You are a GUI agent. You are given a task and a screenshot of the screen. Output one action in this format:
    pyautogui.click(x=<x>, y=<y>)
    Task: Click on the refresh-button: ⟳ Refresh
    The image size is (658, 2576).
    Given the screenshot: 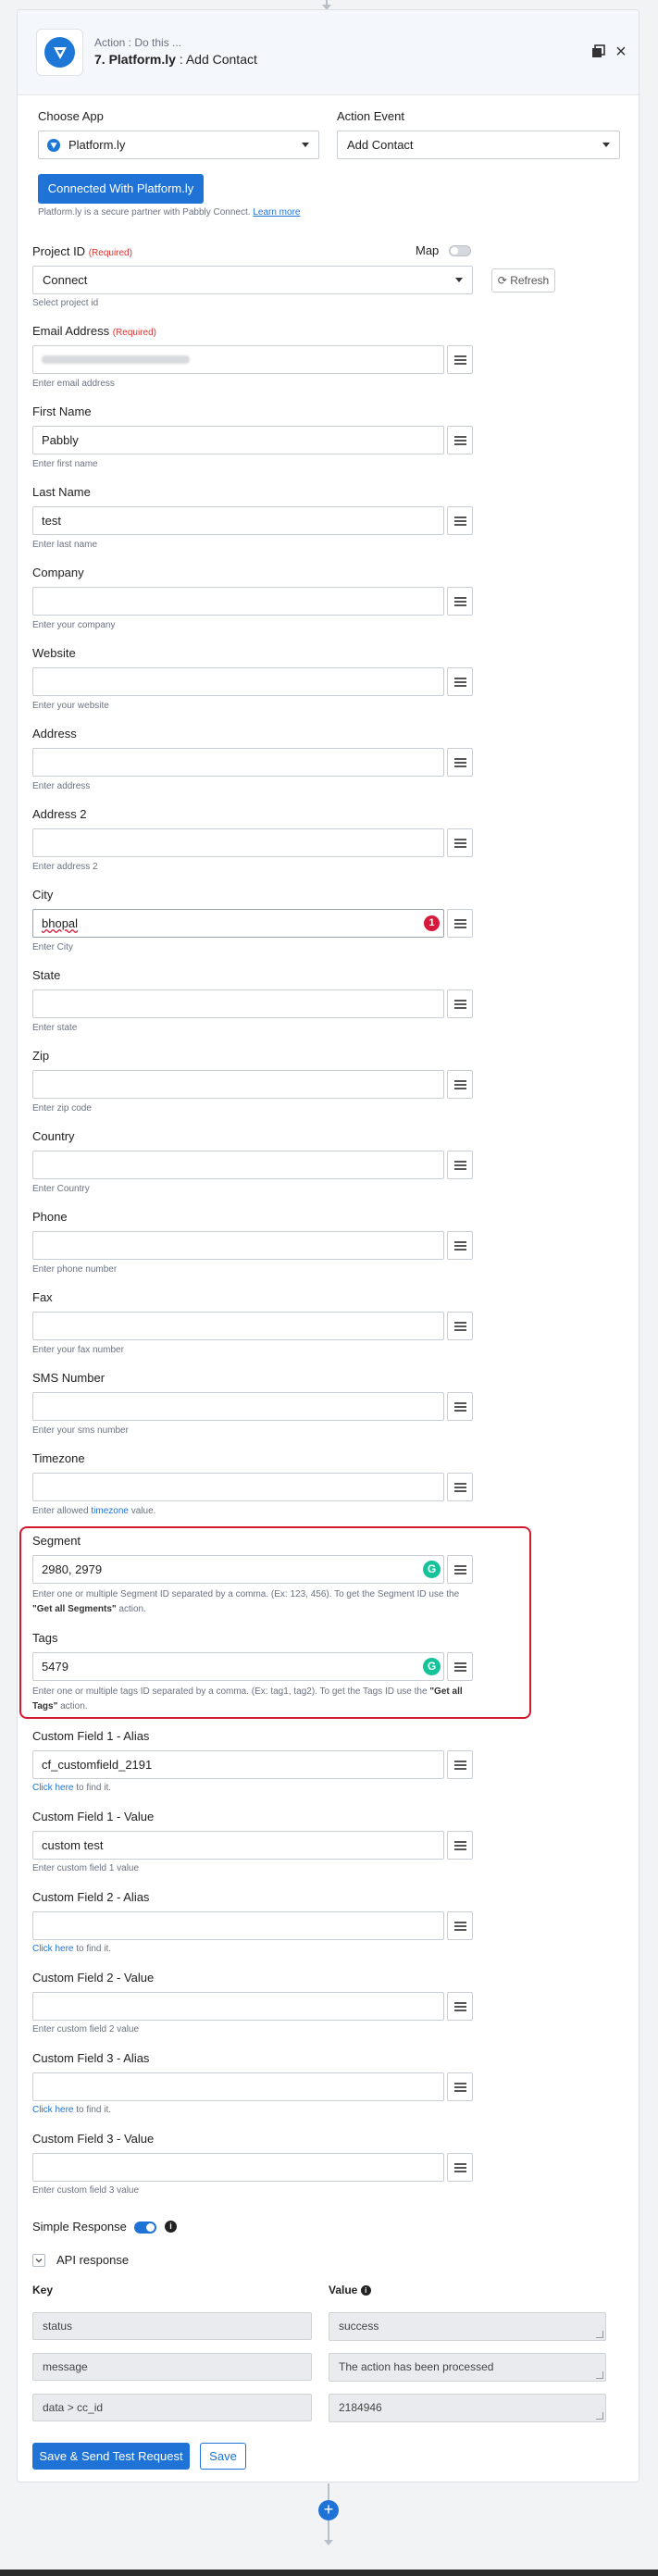 What is the action you would take?
    pyautogui.click(x=523, y=280)
    